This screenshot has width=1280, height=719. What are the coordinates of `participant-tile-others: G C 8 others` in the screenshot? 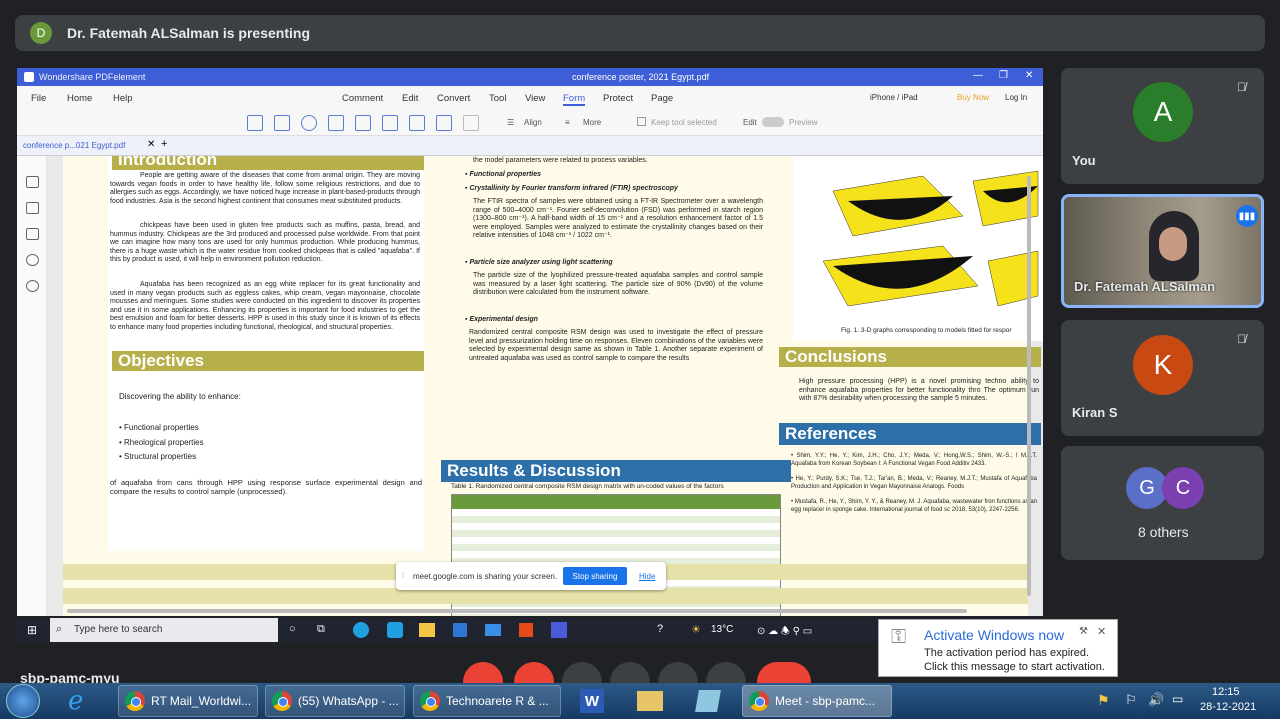 It's located at (1162, 503).